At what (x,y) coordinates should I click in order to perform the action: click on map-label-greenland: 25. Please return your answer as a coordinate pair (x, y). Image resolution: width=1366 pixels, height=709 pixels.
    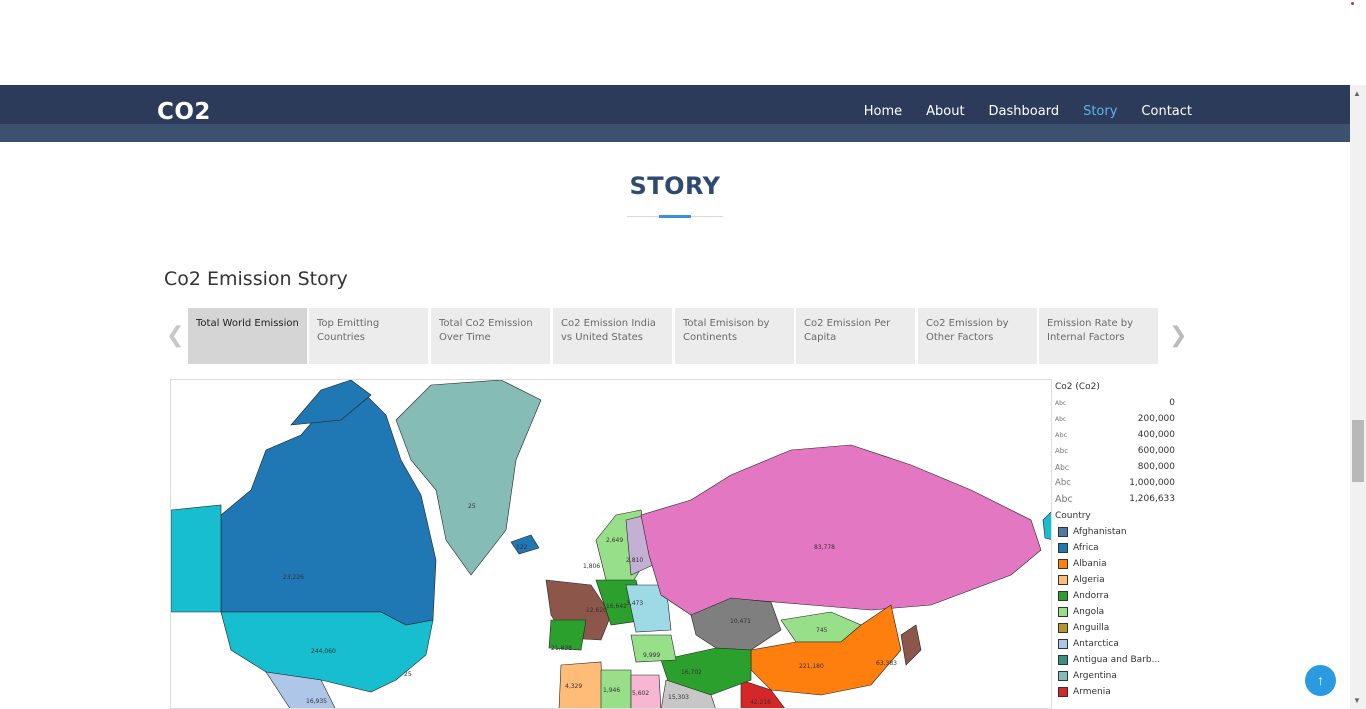
    Looking at the image, I should click on (472, 506).